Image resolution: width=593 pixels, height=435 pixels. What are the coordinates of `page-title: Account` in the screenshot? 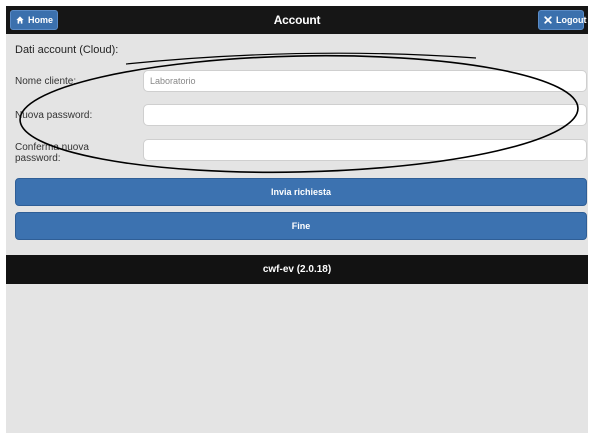 It's located at (297, 20).